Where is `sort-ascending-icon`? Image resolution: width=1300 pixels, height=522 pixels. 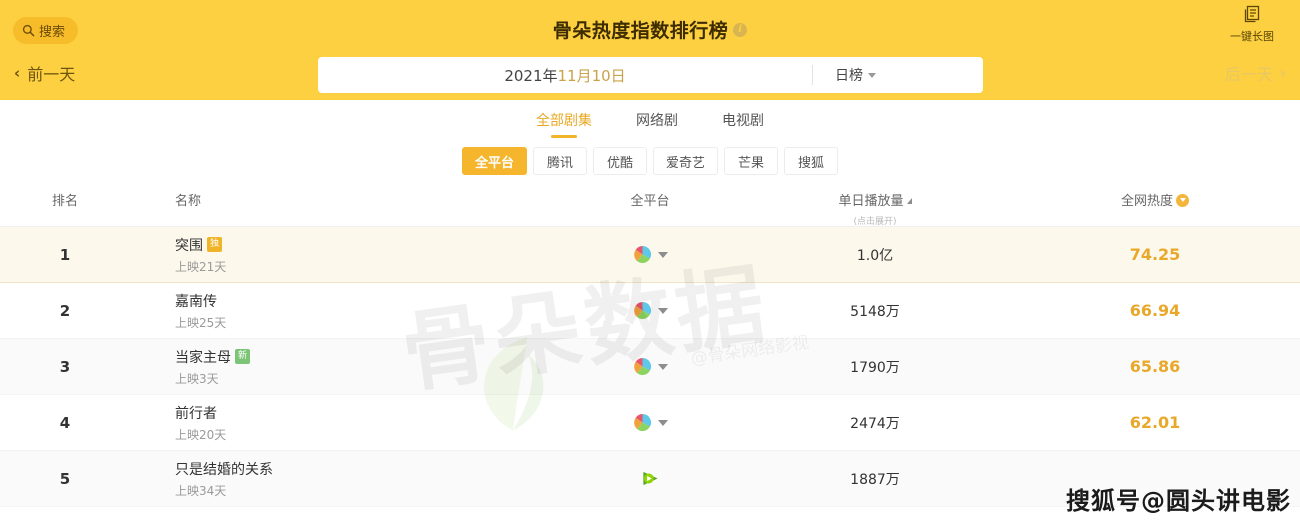
sort-ascending-icon is located at coordinates (909, 201).